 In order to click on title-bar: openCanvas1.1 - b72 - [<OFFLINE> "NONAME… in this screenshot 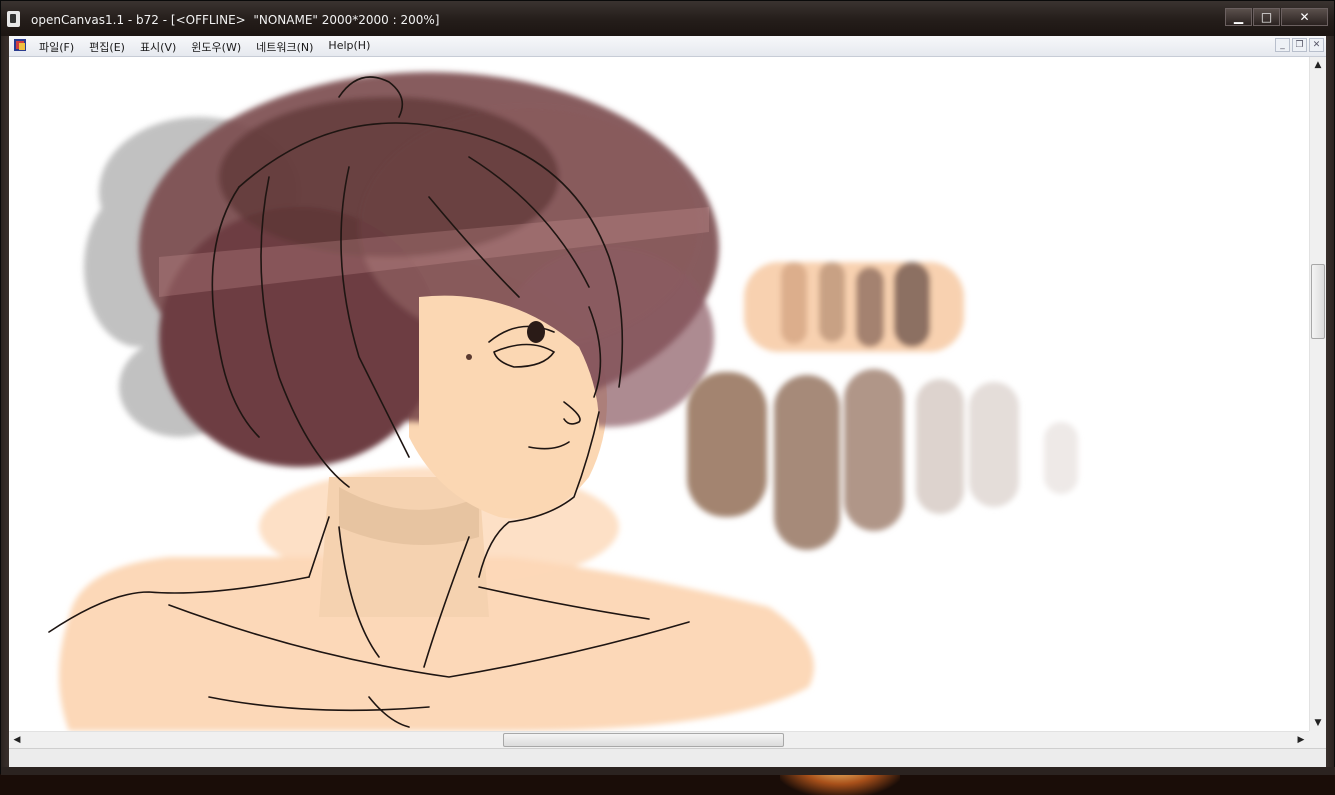, I will do `click(667, 18)`.